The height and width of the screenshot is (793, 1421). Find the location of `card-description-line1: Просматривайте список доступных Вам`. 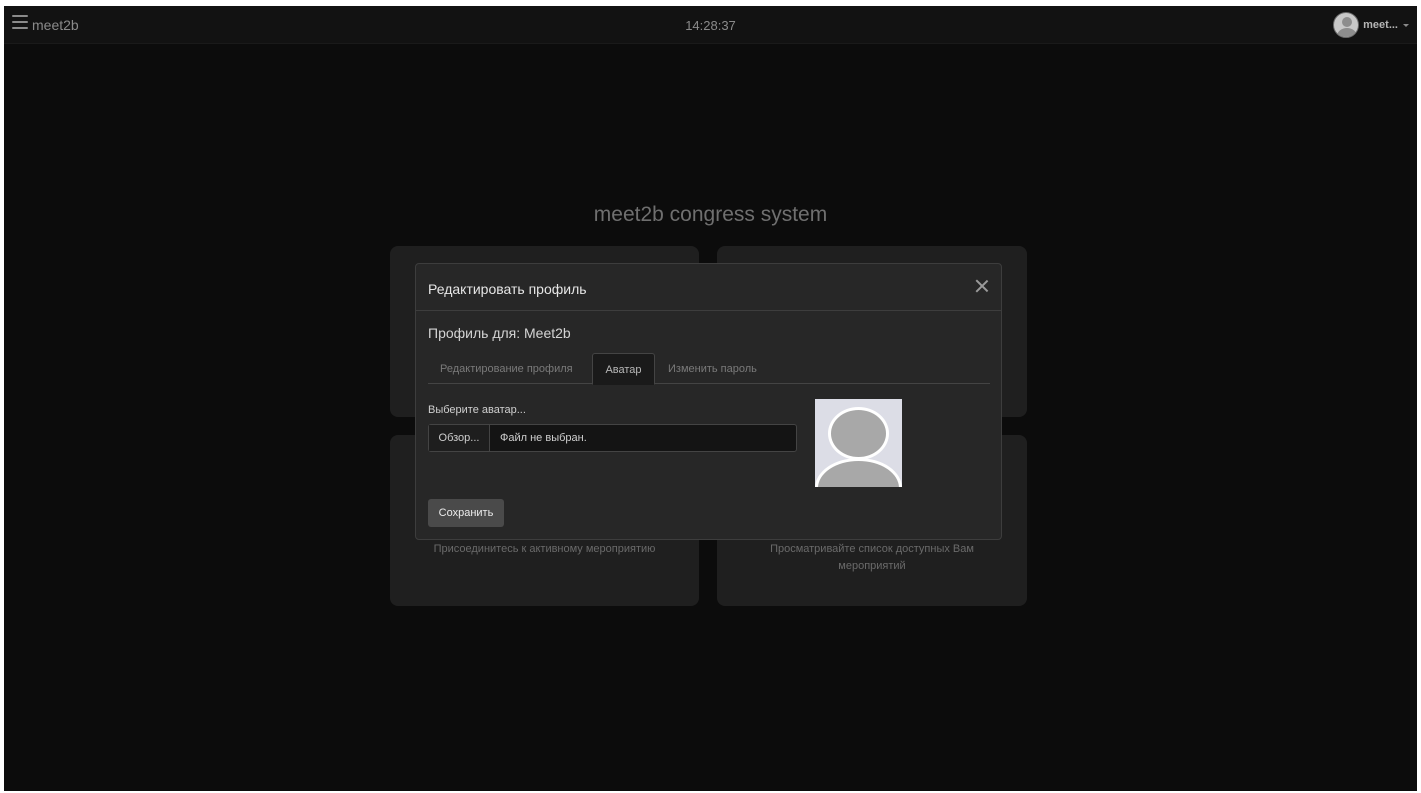

card-description-line1: Просматривайте список доступных Вам is located at coordinates (872, 549).